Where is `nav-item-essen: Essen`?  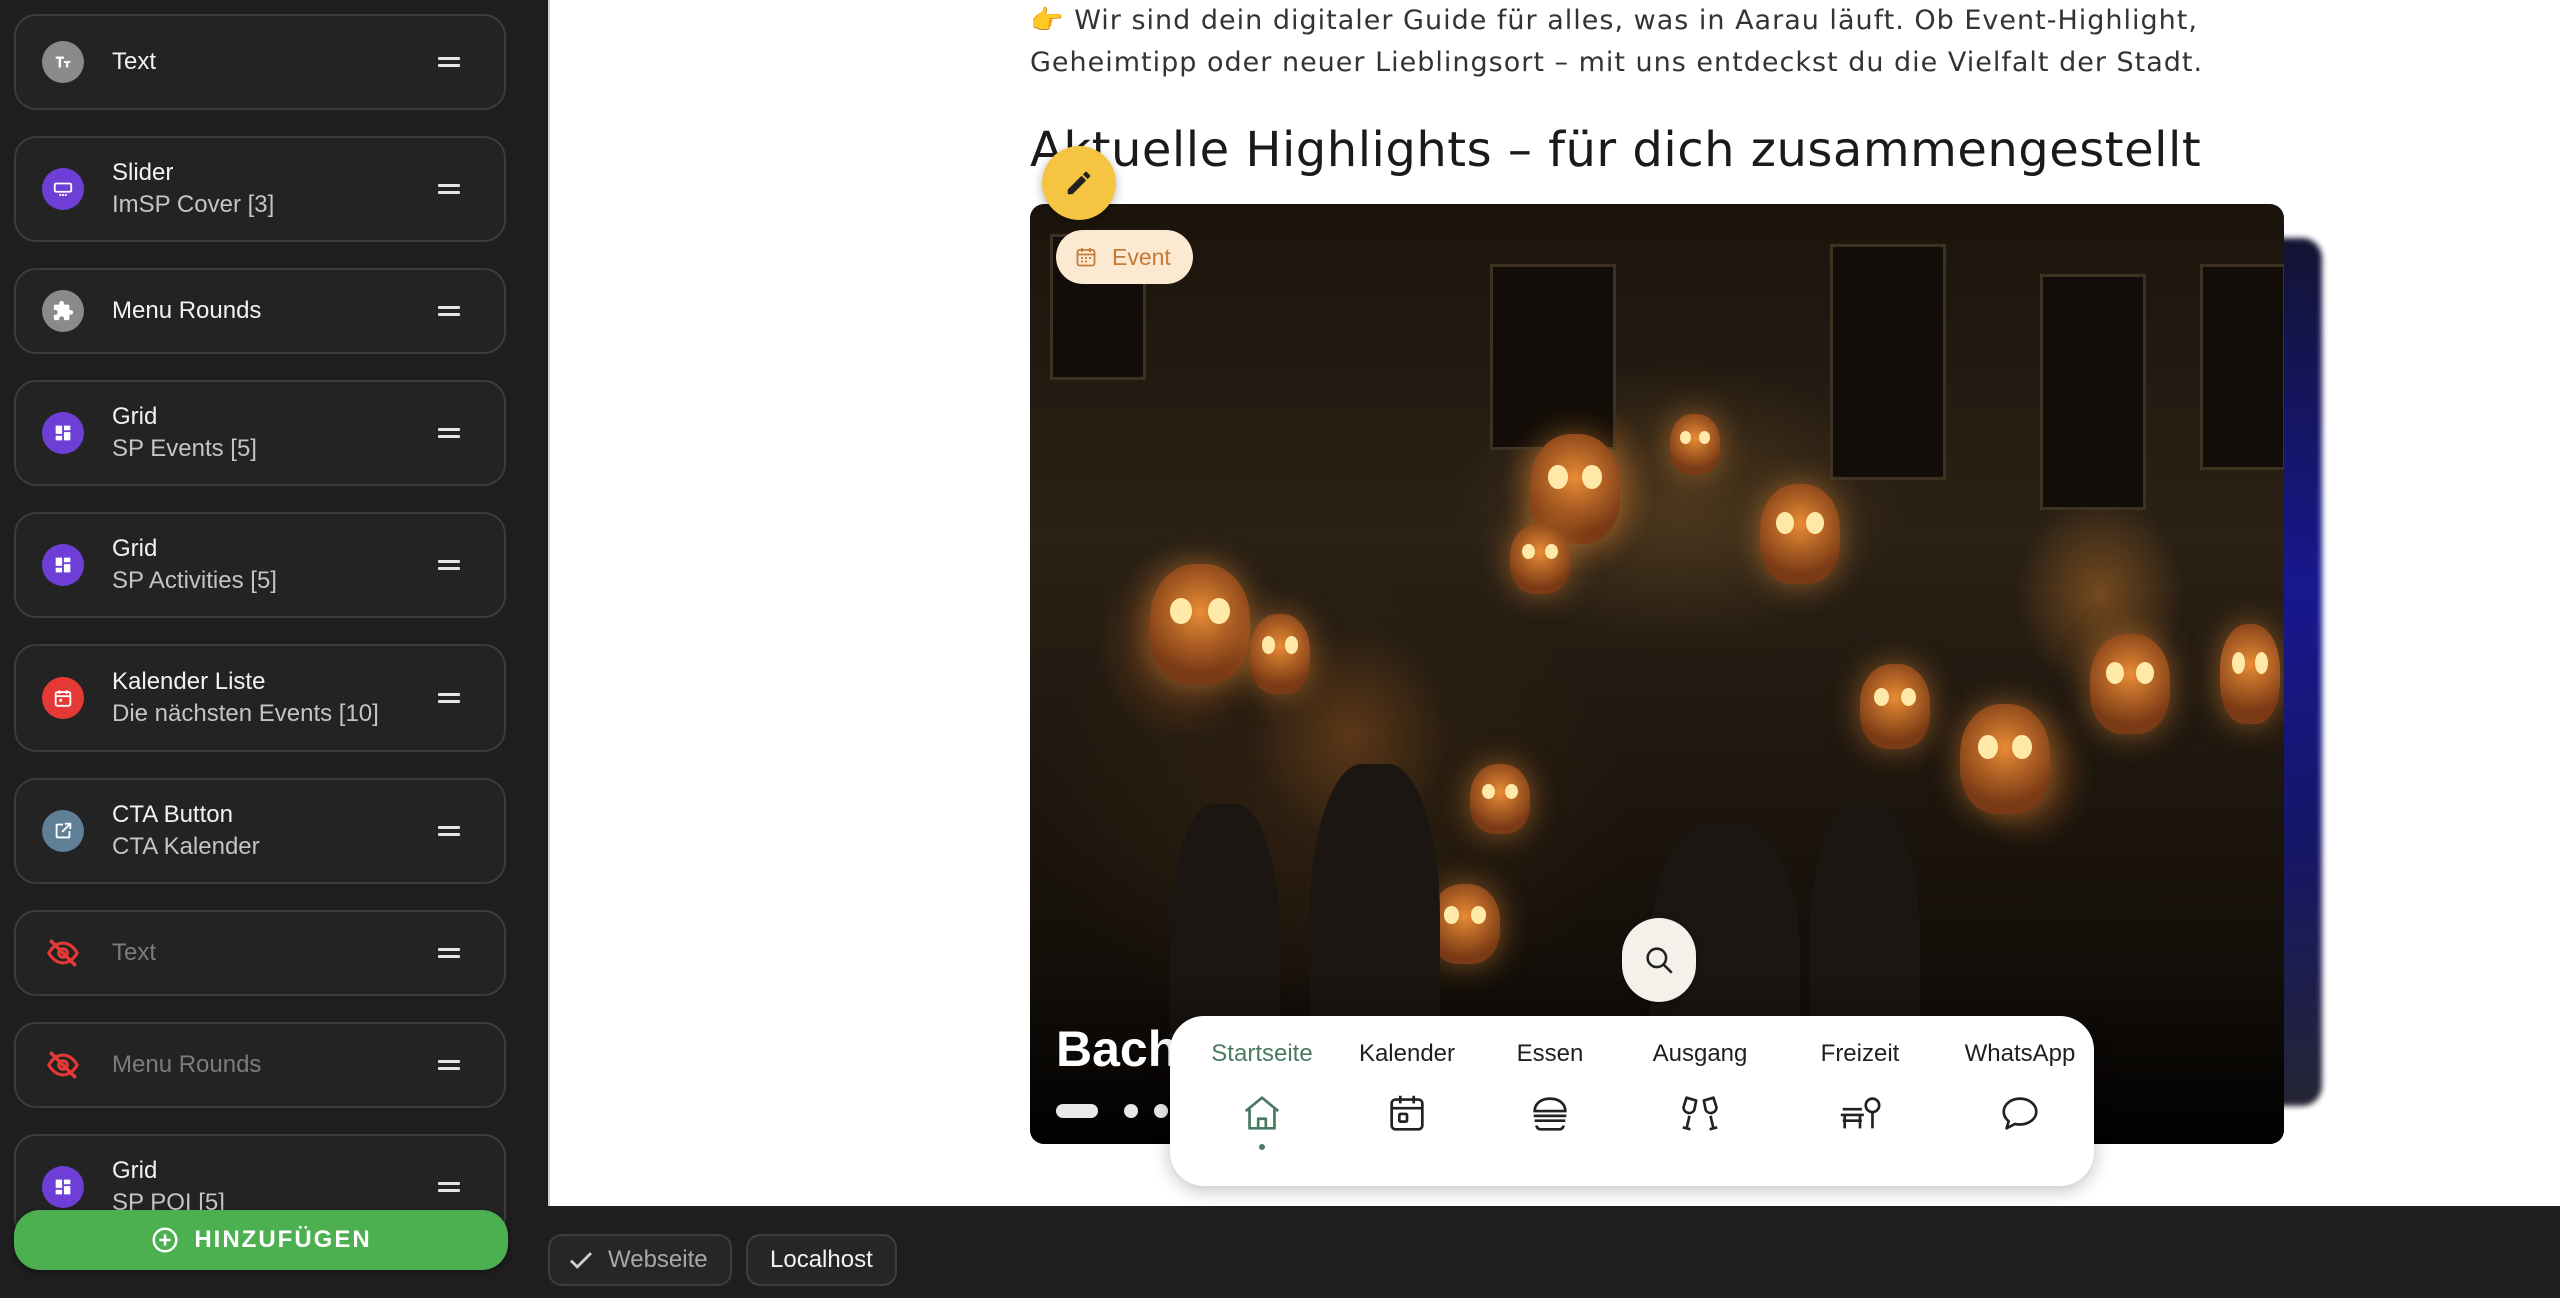
nav-item-essen: Essen is located at coordinates (1550, 1101).